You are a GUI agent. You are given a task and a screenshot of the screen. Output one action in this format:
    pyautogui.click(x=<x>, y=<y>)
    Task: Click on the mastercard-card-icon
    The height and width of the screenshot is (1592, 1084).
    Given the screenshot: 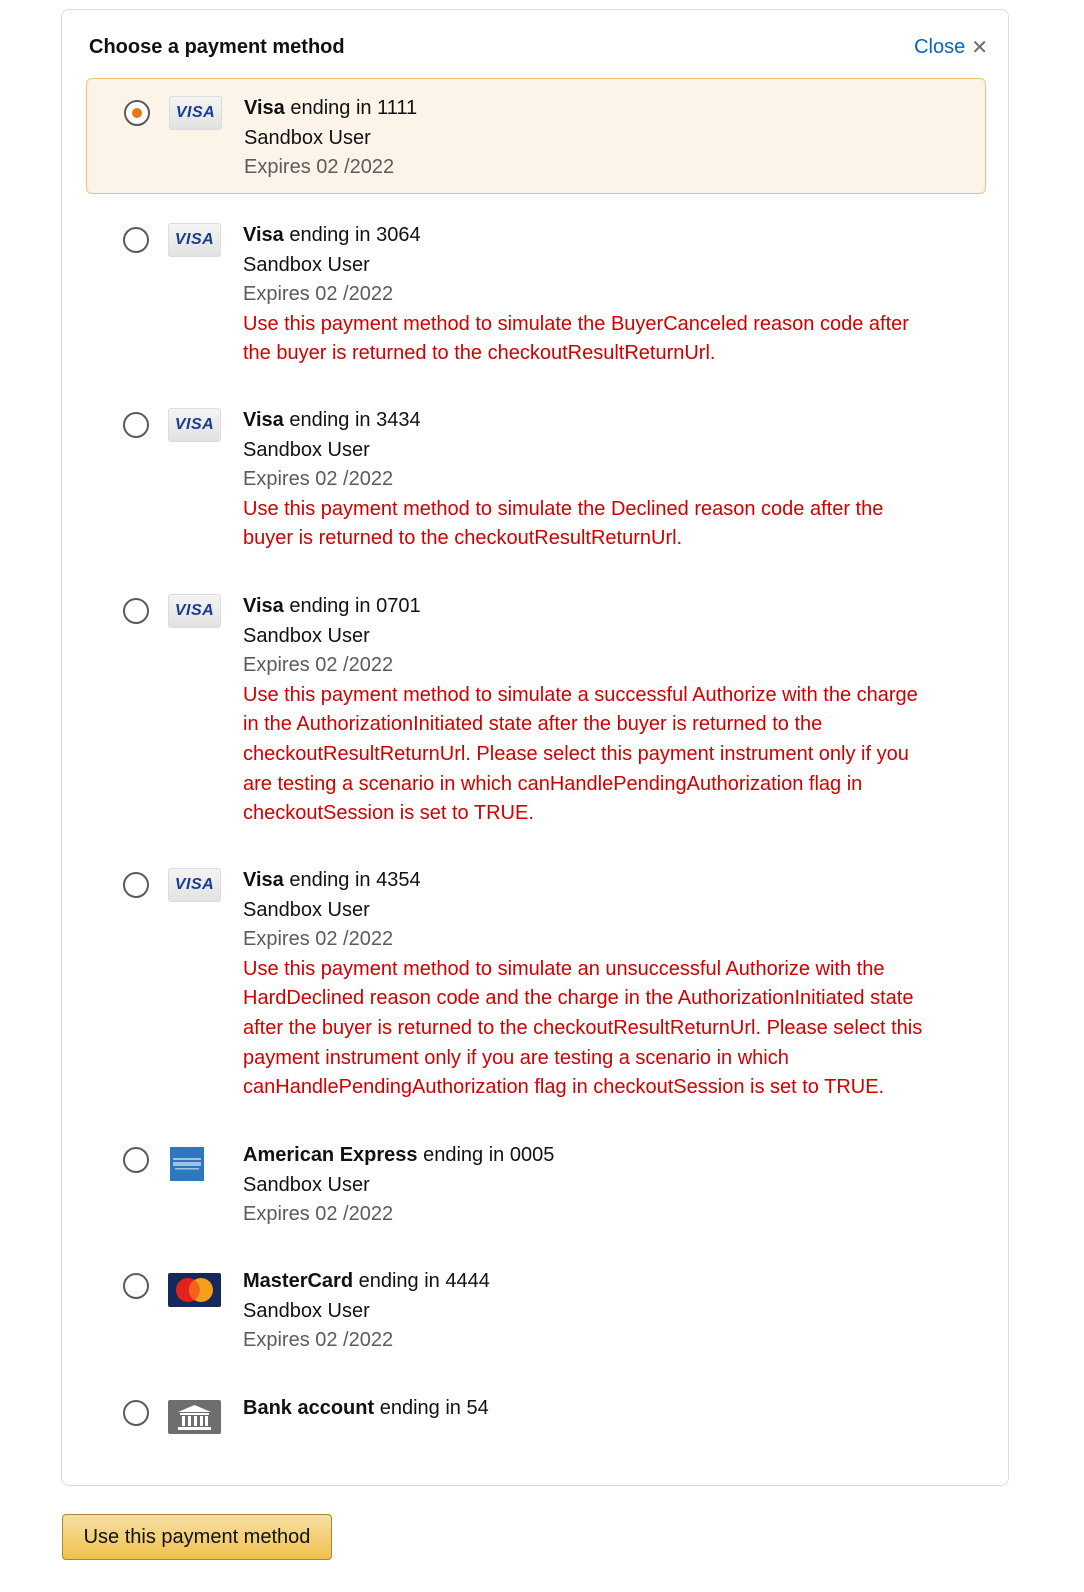 What is the action you would take?
    pyautogui.click(x=194, y=1290)
    